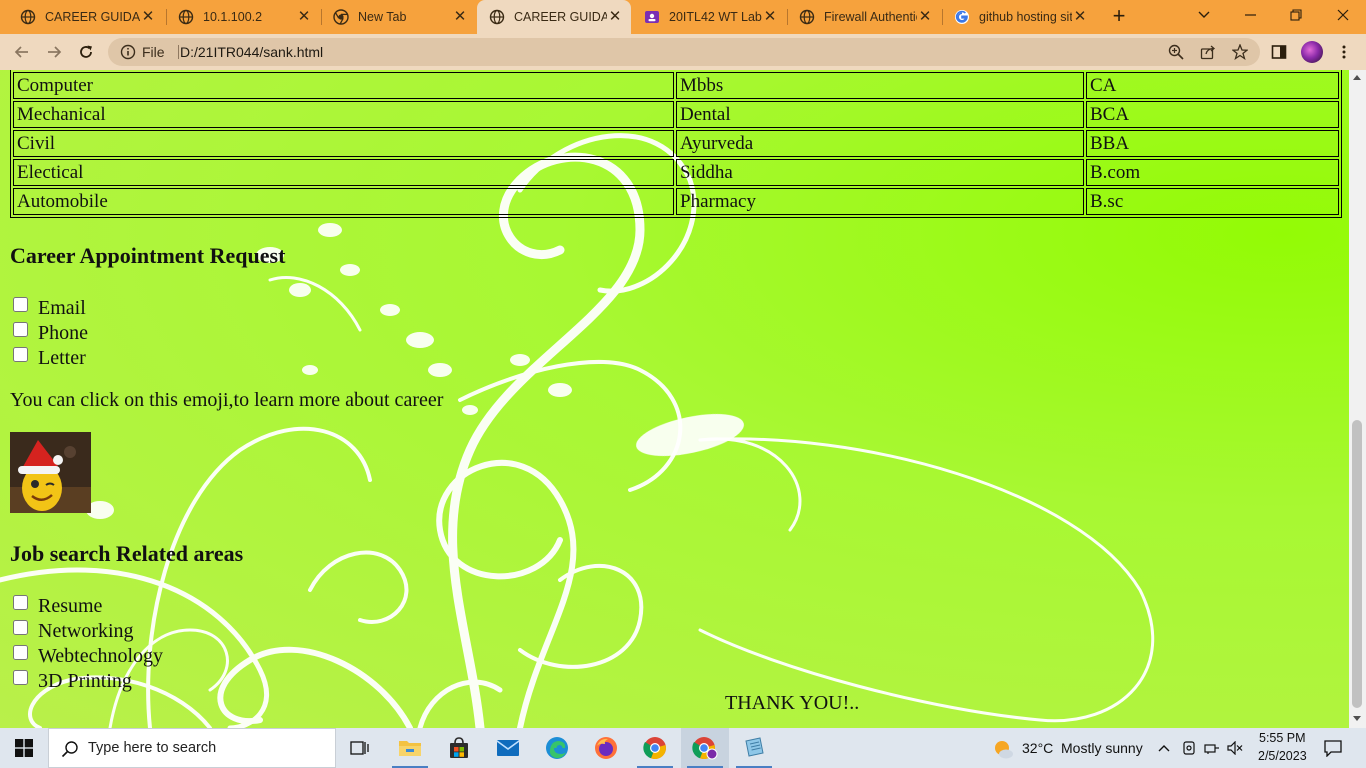  I want to click on task-view-button, so click(360, 748).